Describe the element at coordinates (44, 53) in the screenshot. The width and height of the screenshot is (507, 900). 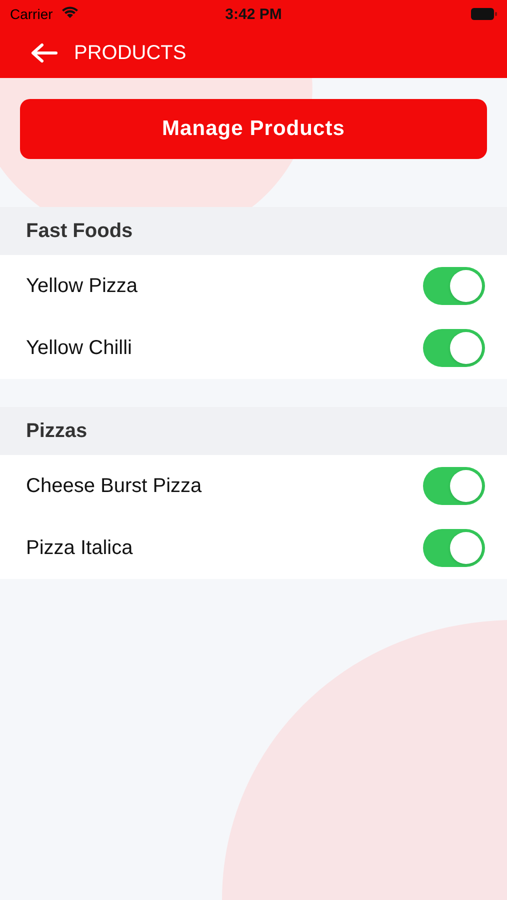
I see `back-arrow-icon` at that location.